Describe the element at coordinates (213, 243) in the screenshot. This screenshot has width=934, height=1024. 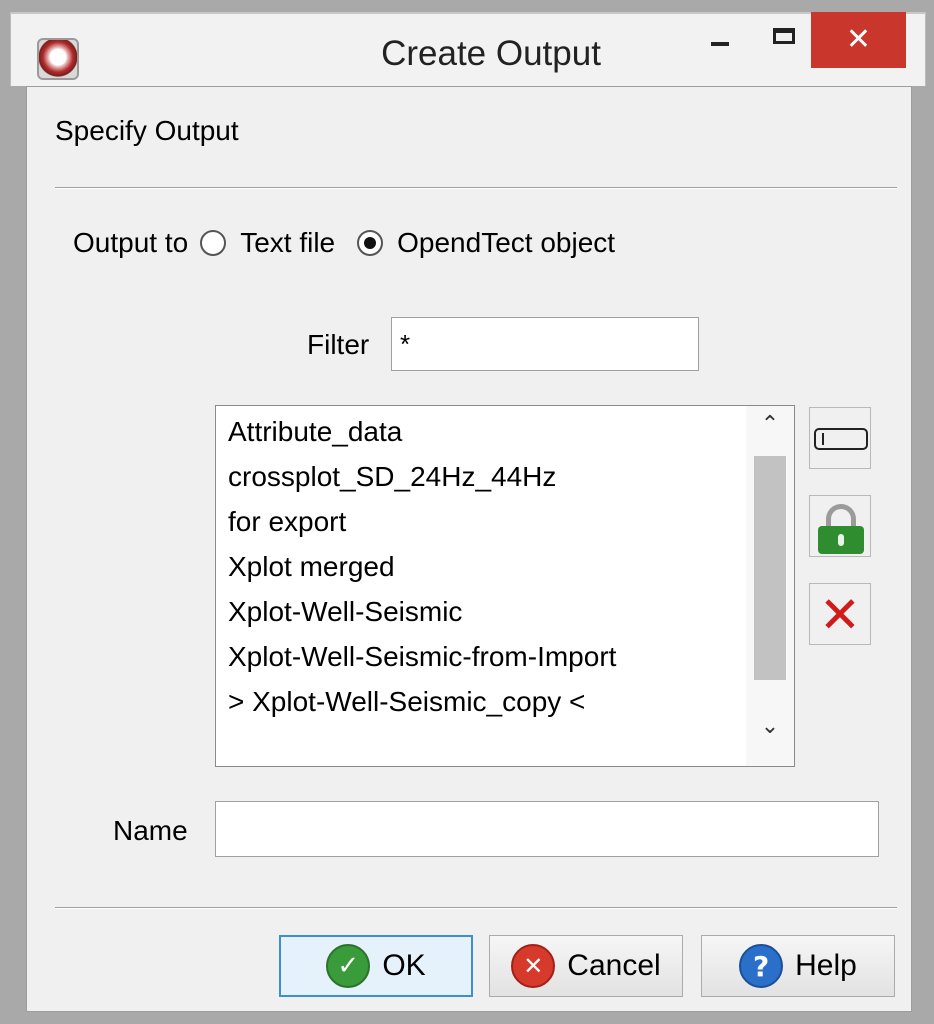
I see `radio-text-file` at that location.